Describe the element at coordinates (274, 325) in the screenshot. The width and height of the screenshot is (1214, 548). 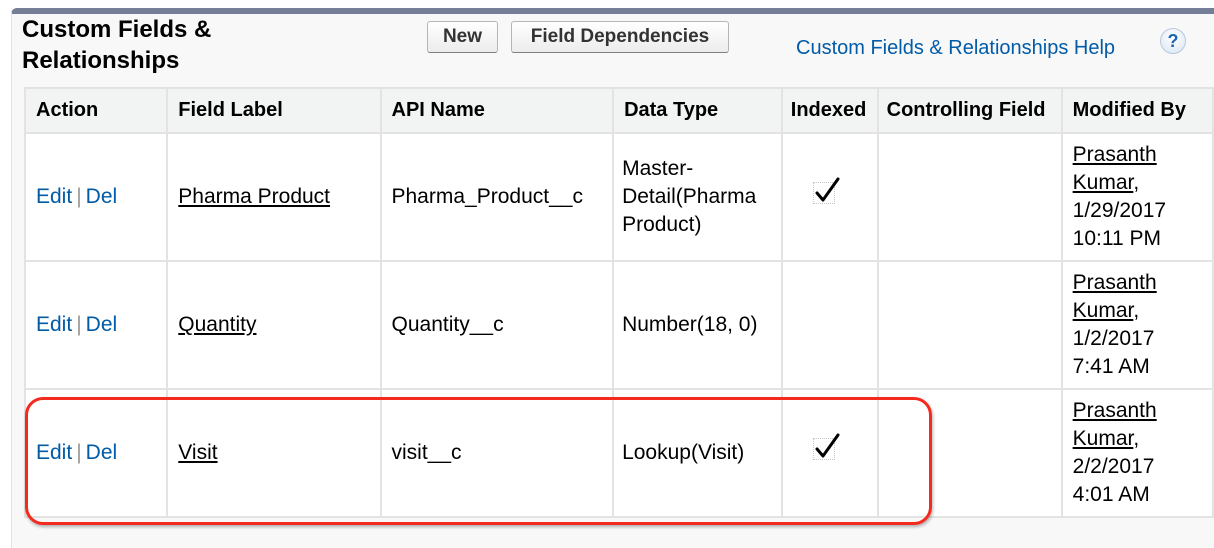
I see `field-label-cell: Quantity` at that location.